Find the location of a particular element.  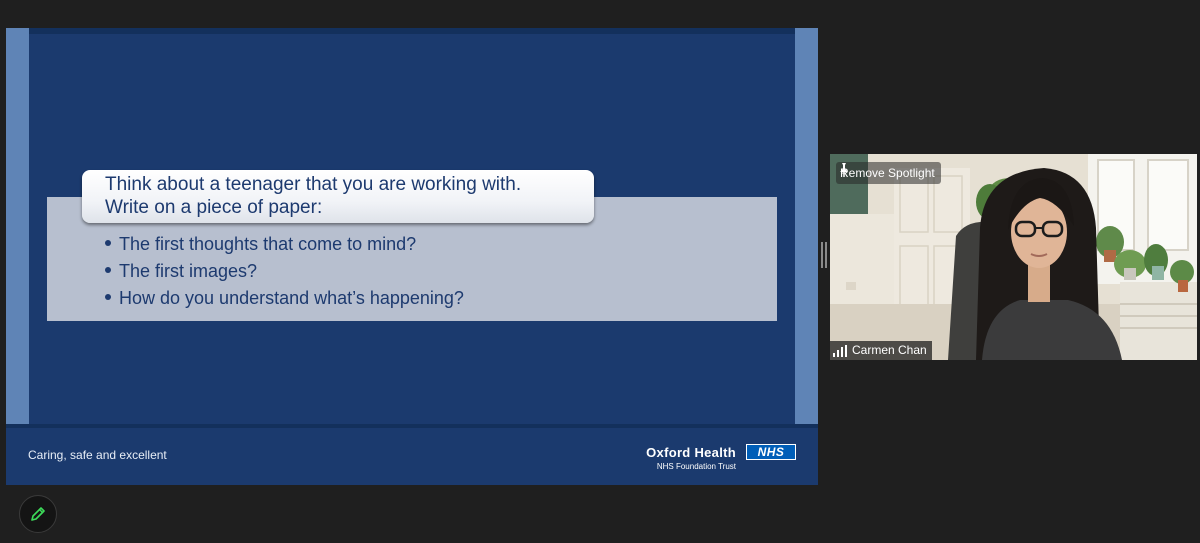

signal-strength-icon is located at coordinates (840, 350).